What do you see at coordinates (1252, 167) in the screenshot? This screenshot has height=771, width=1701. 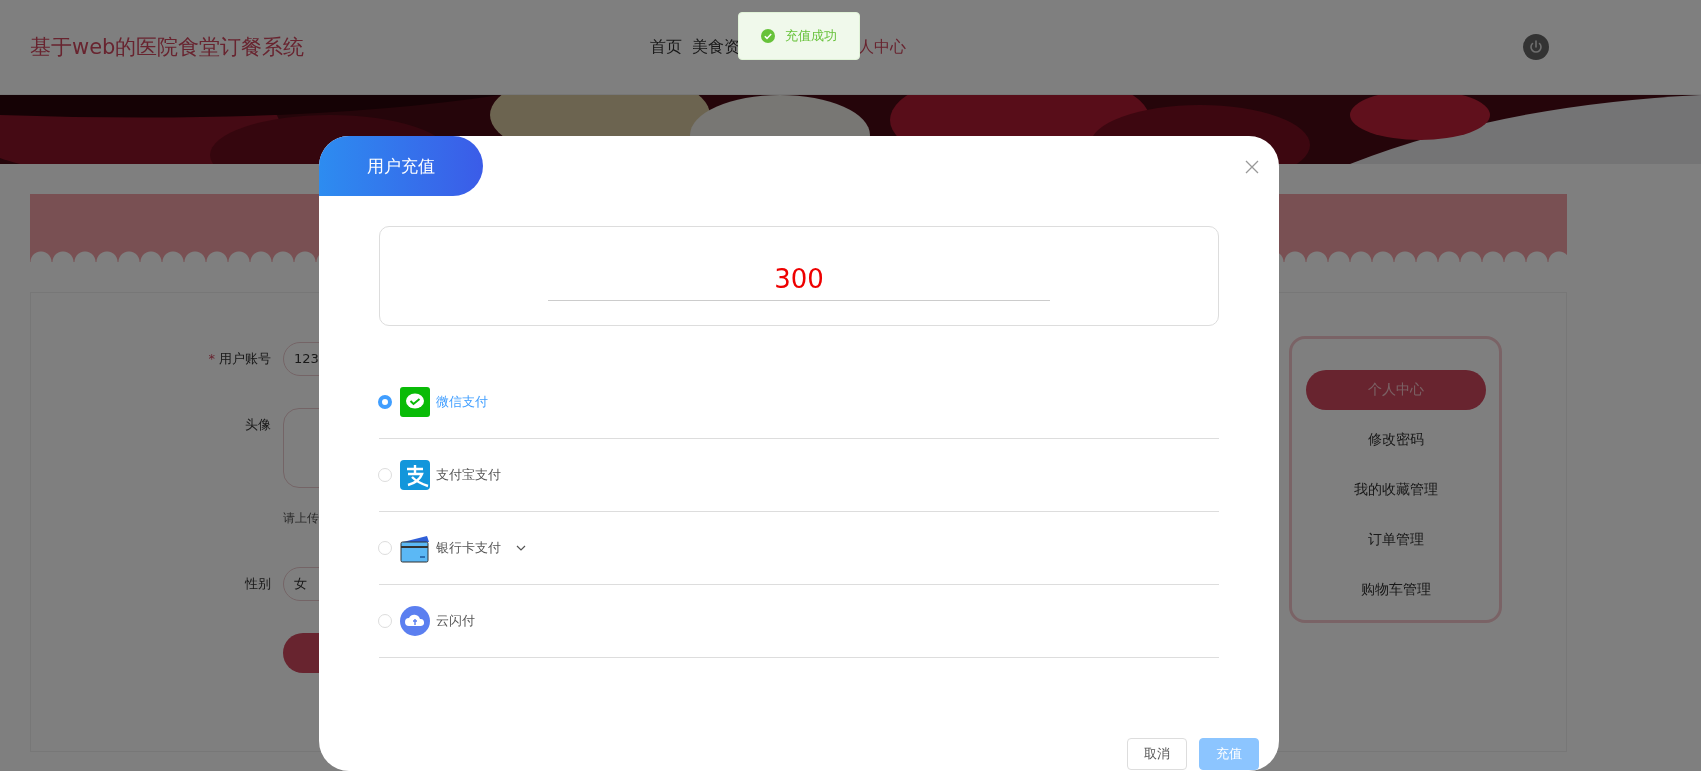 I see `close-icon` at bounding box center [1252, 167].